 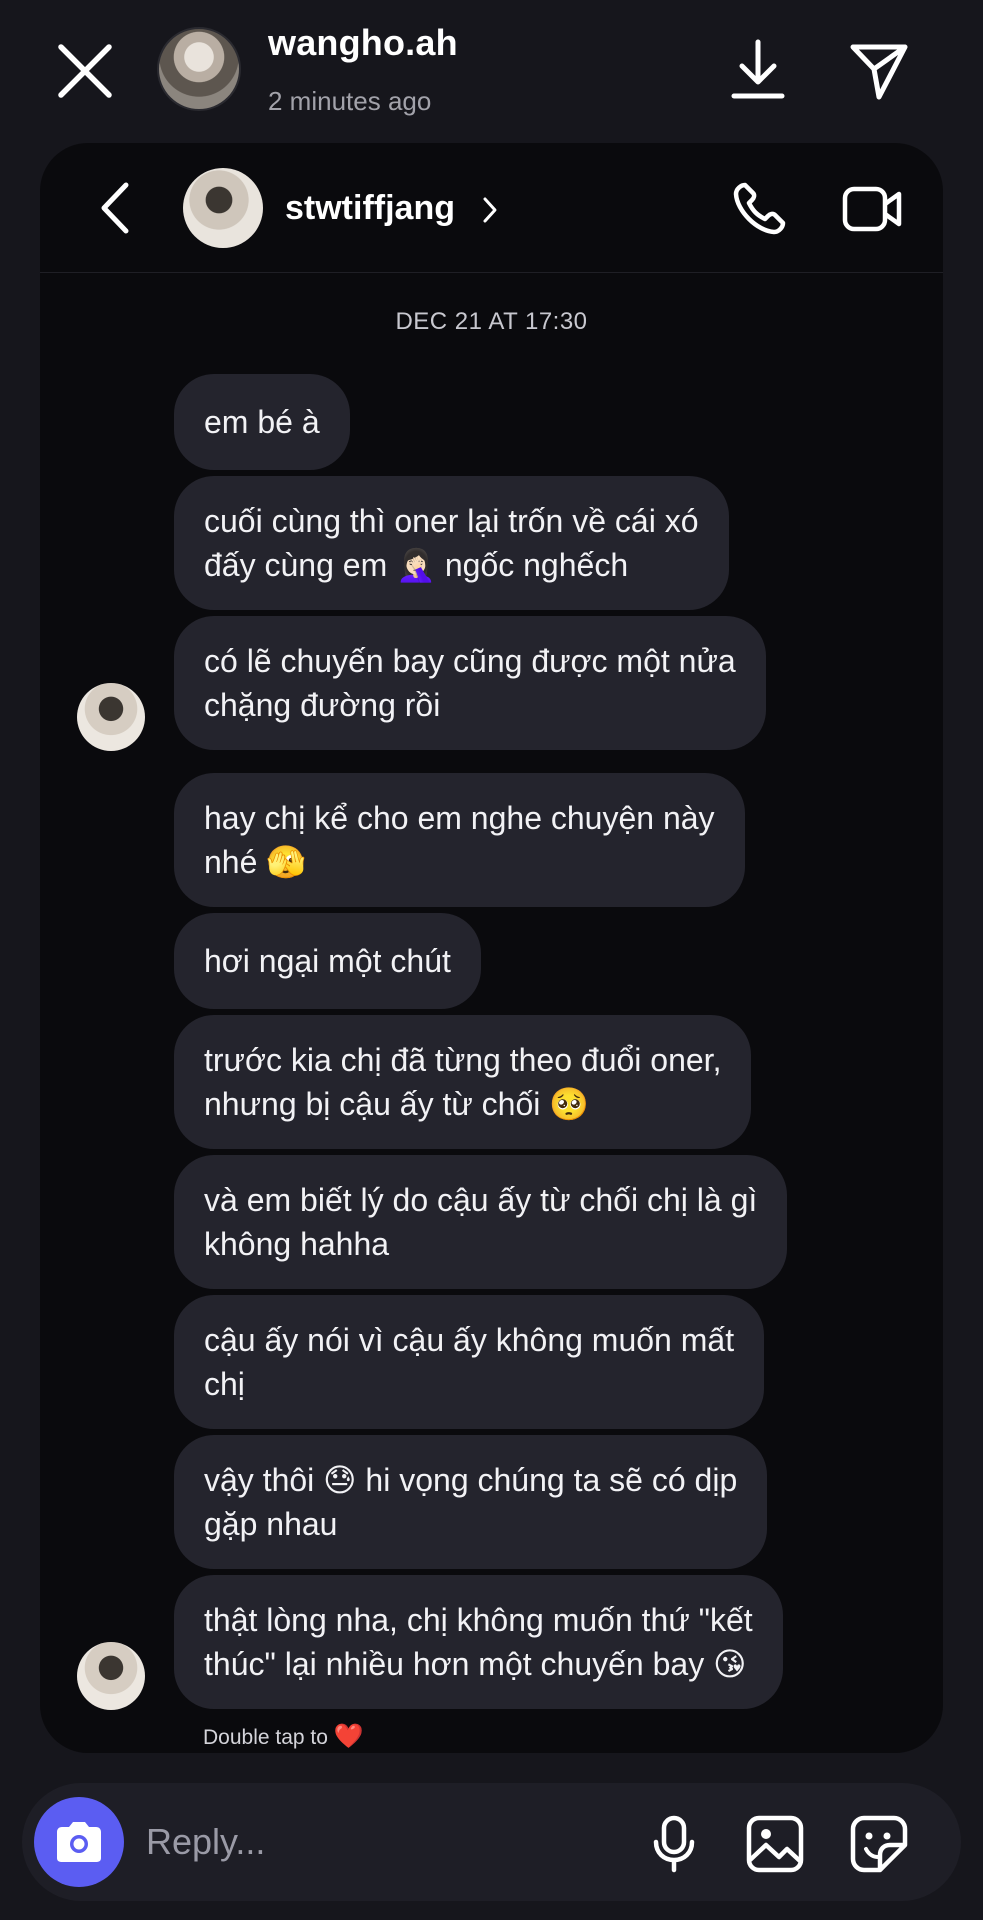 I want to click on close-button, so click(x=85, y=71).